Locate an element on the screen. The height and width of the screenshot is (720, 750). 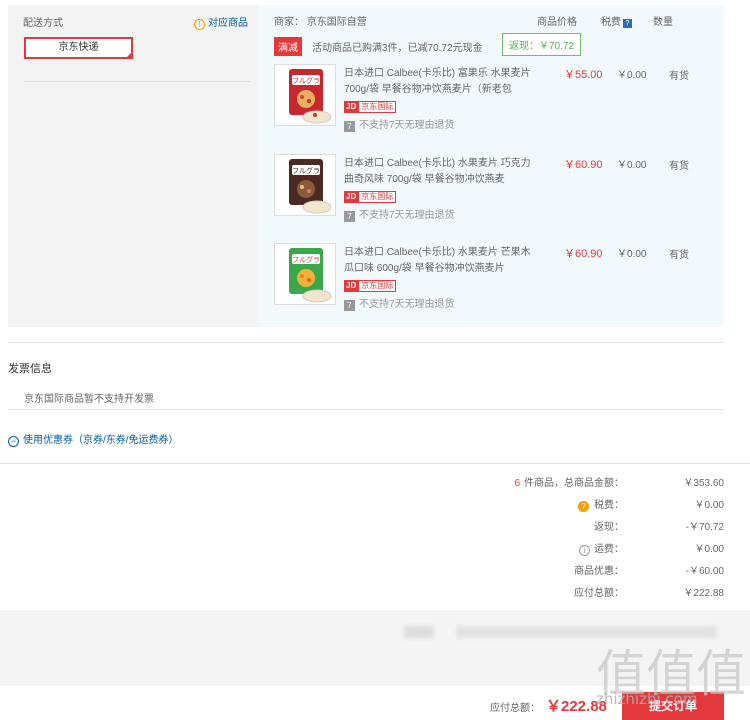
tax-info-icon: ? is located at coordinates (583, 506).